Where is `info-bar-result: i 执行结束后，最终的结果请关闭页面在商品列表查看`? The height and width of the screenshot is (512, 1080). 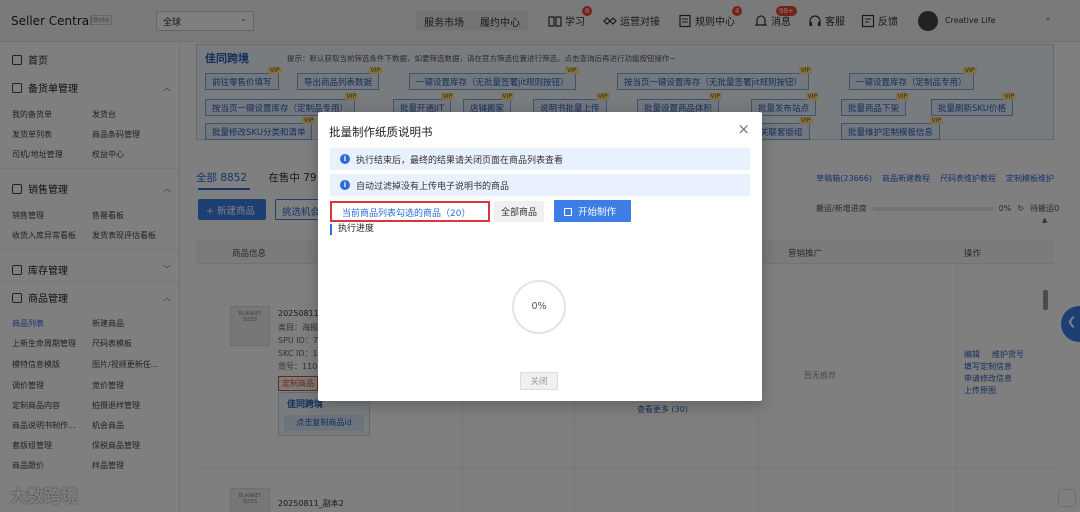
info-bar-result: i 执行结束后，最终的结果请关闭页面在商品列表查看 is located at coordinates (540, 159).